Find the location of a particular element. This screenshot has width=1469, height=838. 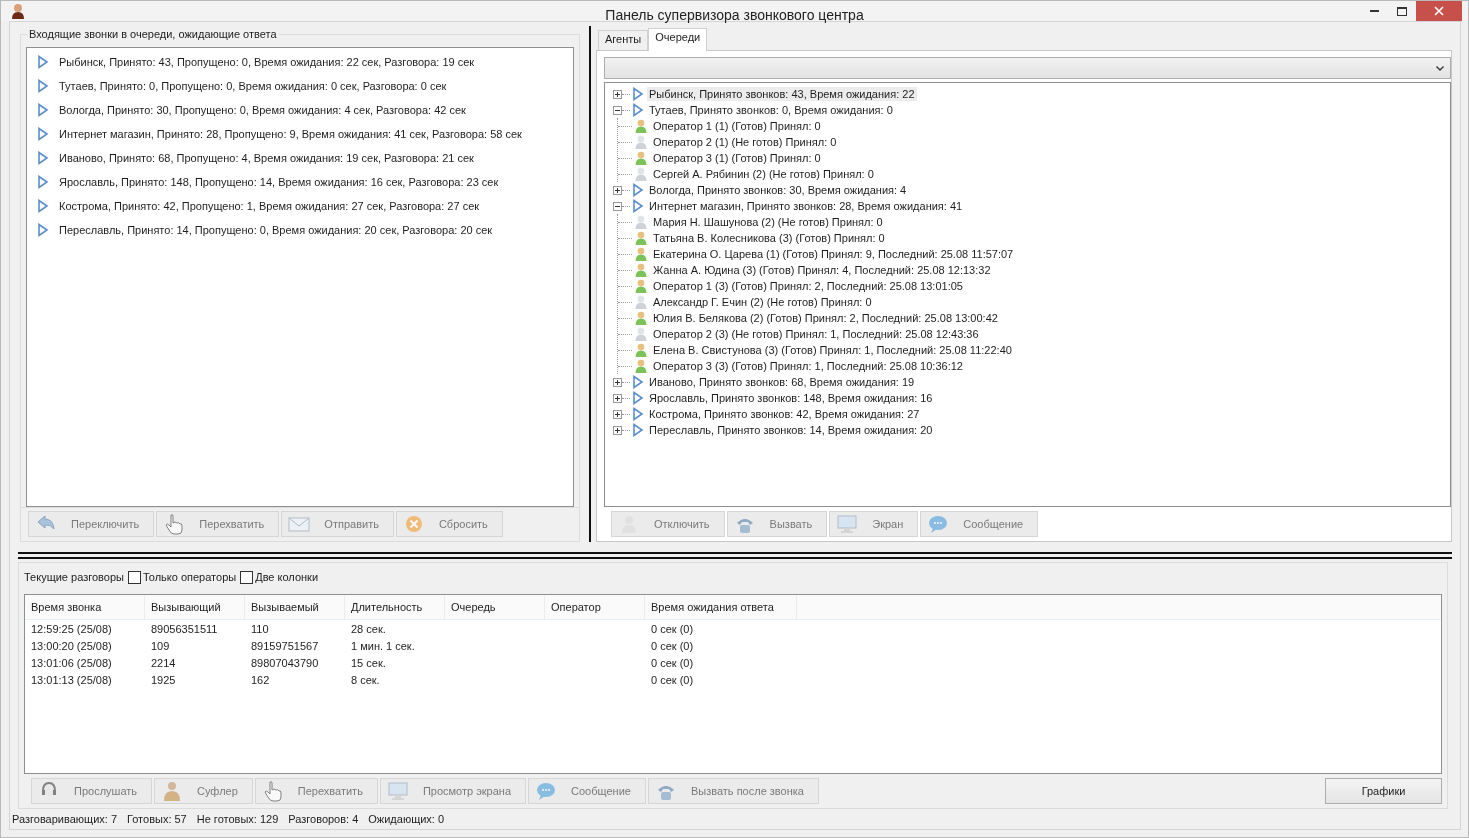

tree-item: Кострома, Принято звонков: 42, Время ожидания: 27 is located at coordinates (784, 414).